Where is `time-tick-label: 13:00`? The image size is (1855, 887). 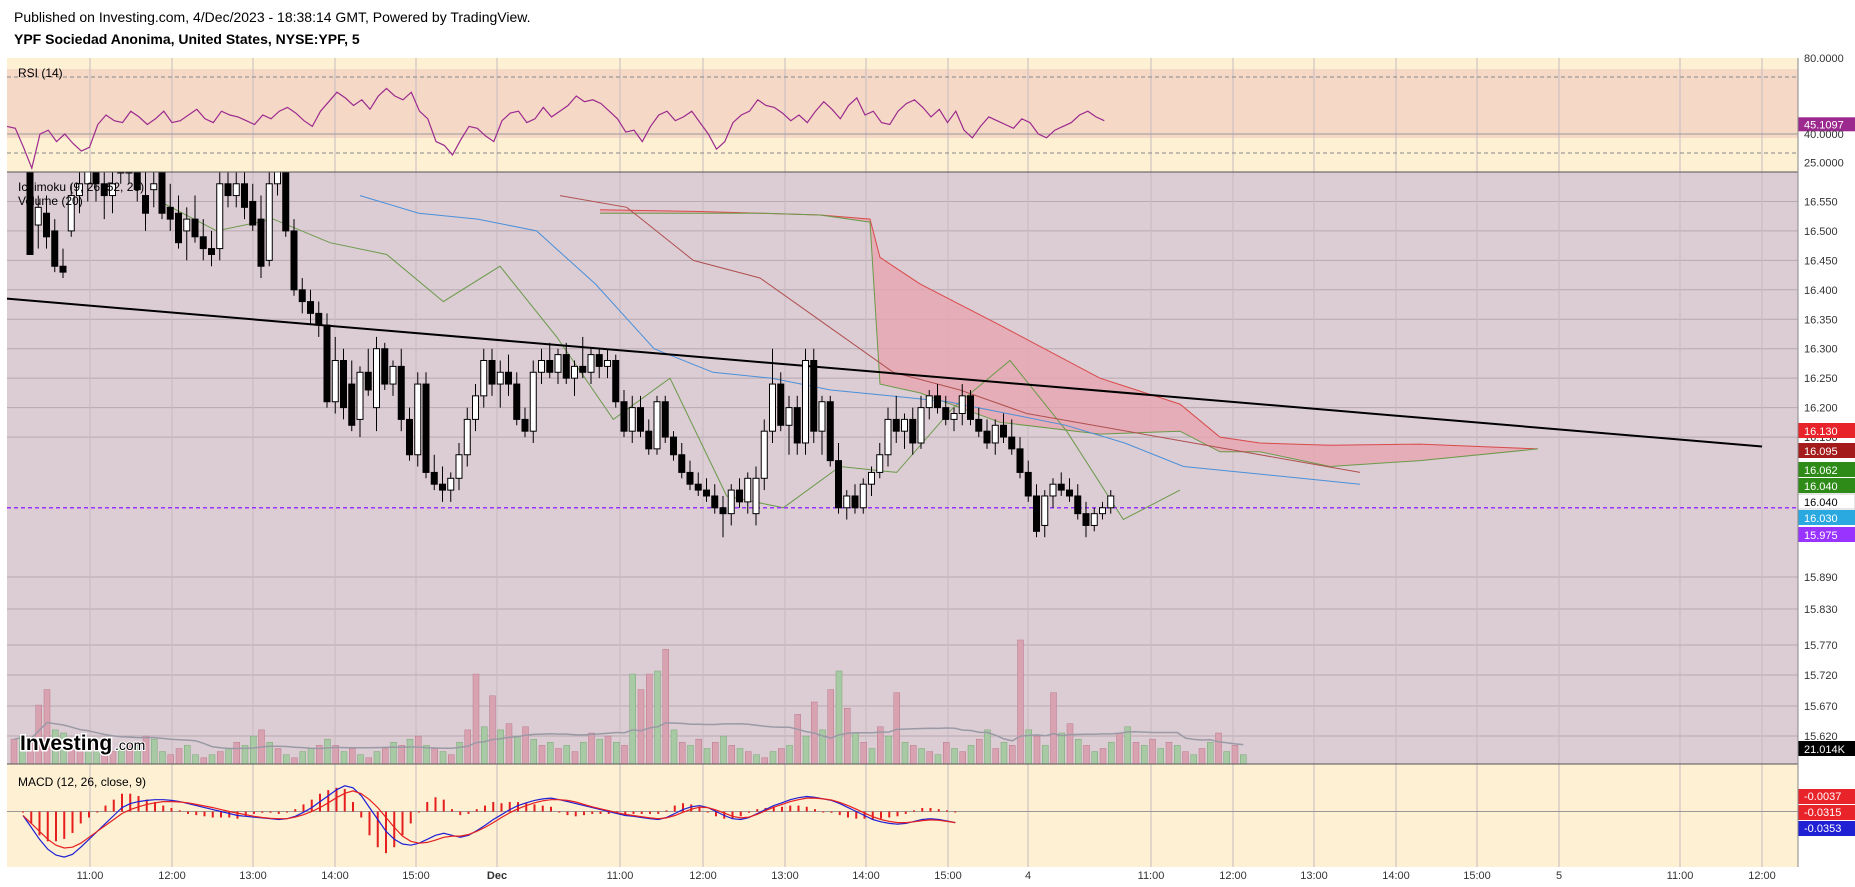
time-tick-label: 13:00 is located at coordinates (1314, 876).